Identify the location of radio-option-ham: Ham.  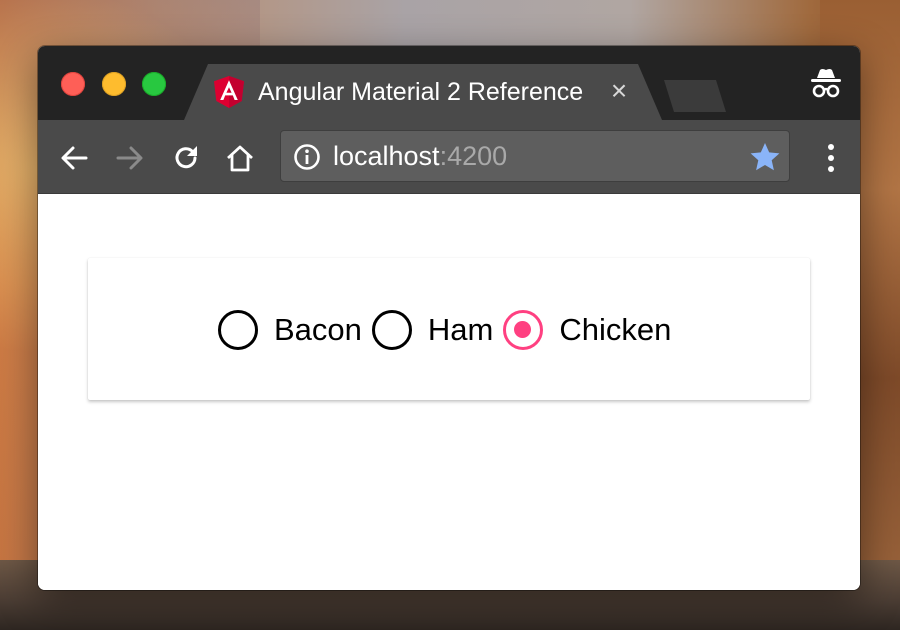
(432, 330).